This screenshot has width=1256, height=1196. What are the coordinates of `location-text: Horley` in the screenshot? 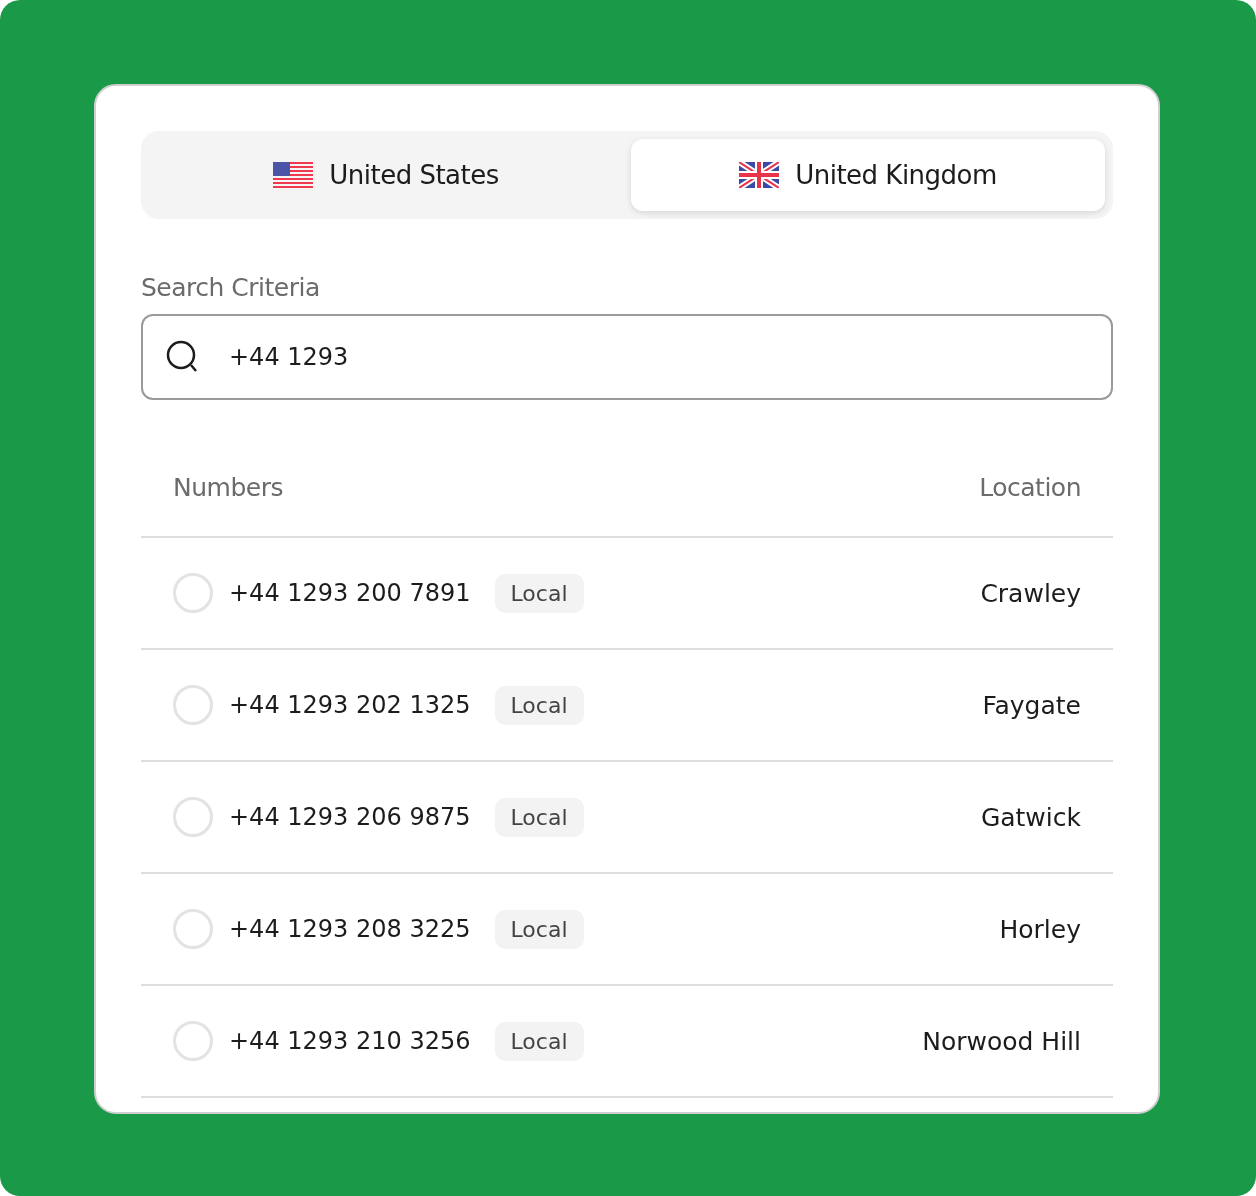 It's located at (1040, 929).